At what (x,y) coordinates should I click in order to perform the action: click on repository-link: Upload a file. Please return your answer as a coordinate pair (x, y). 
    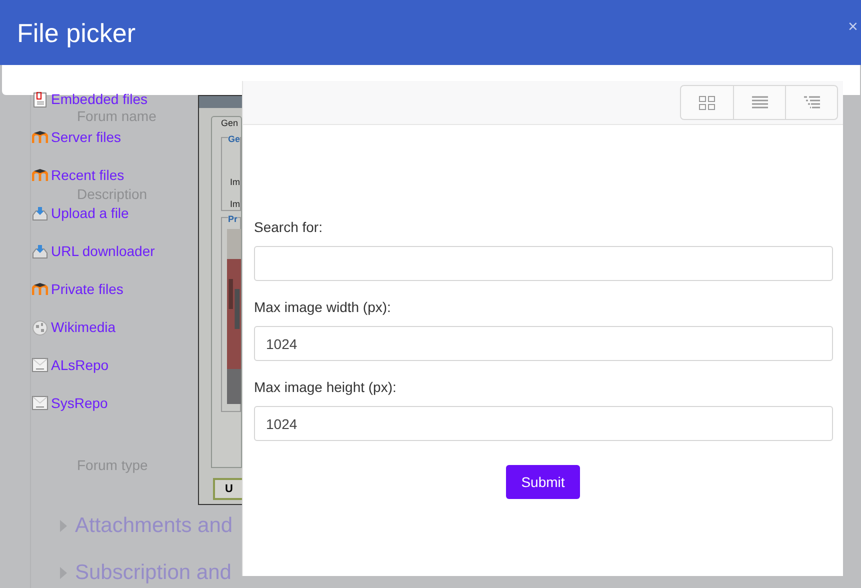
    Looking at the image, I should click on (80, 213).